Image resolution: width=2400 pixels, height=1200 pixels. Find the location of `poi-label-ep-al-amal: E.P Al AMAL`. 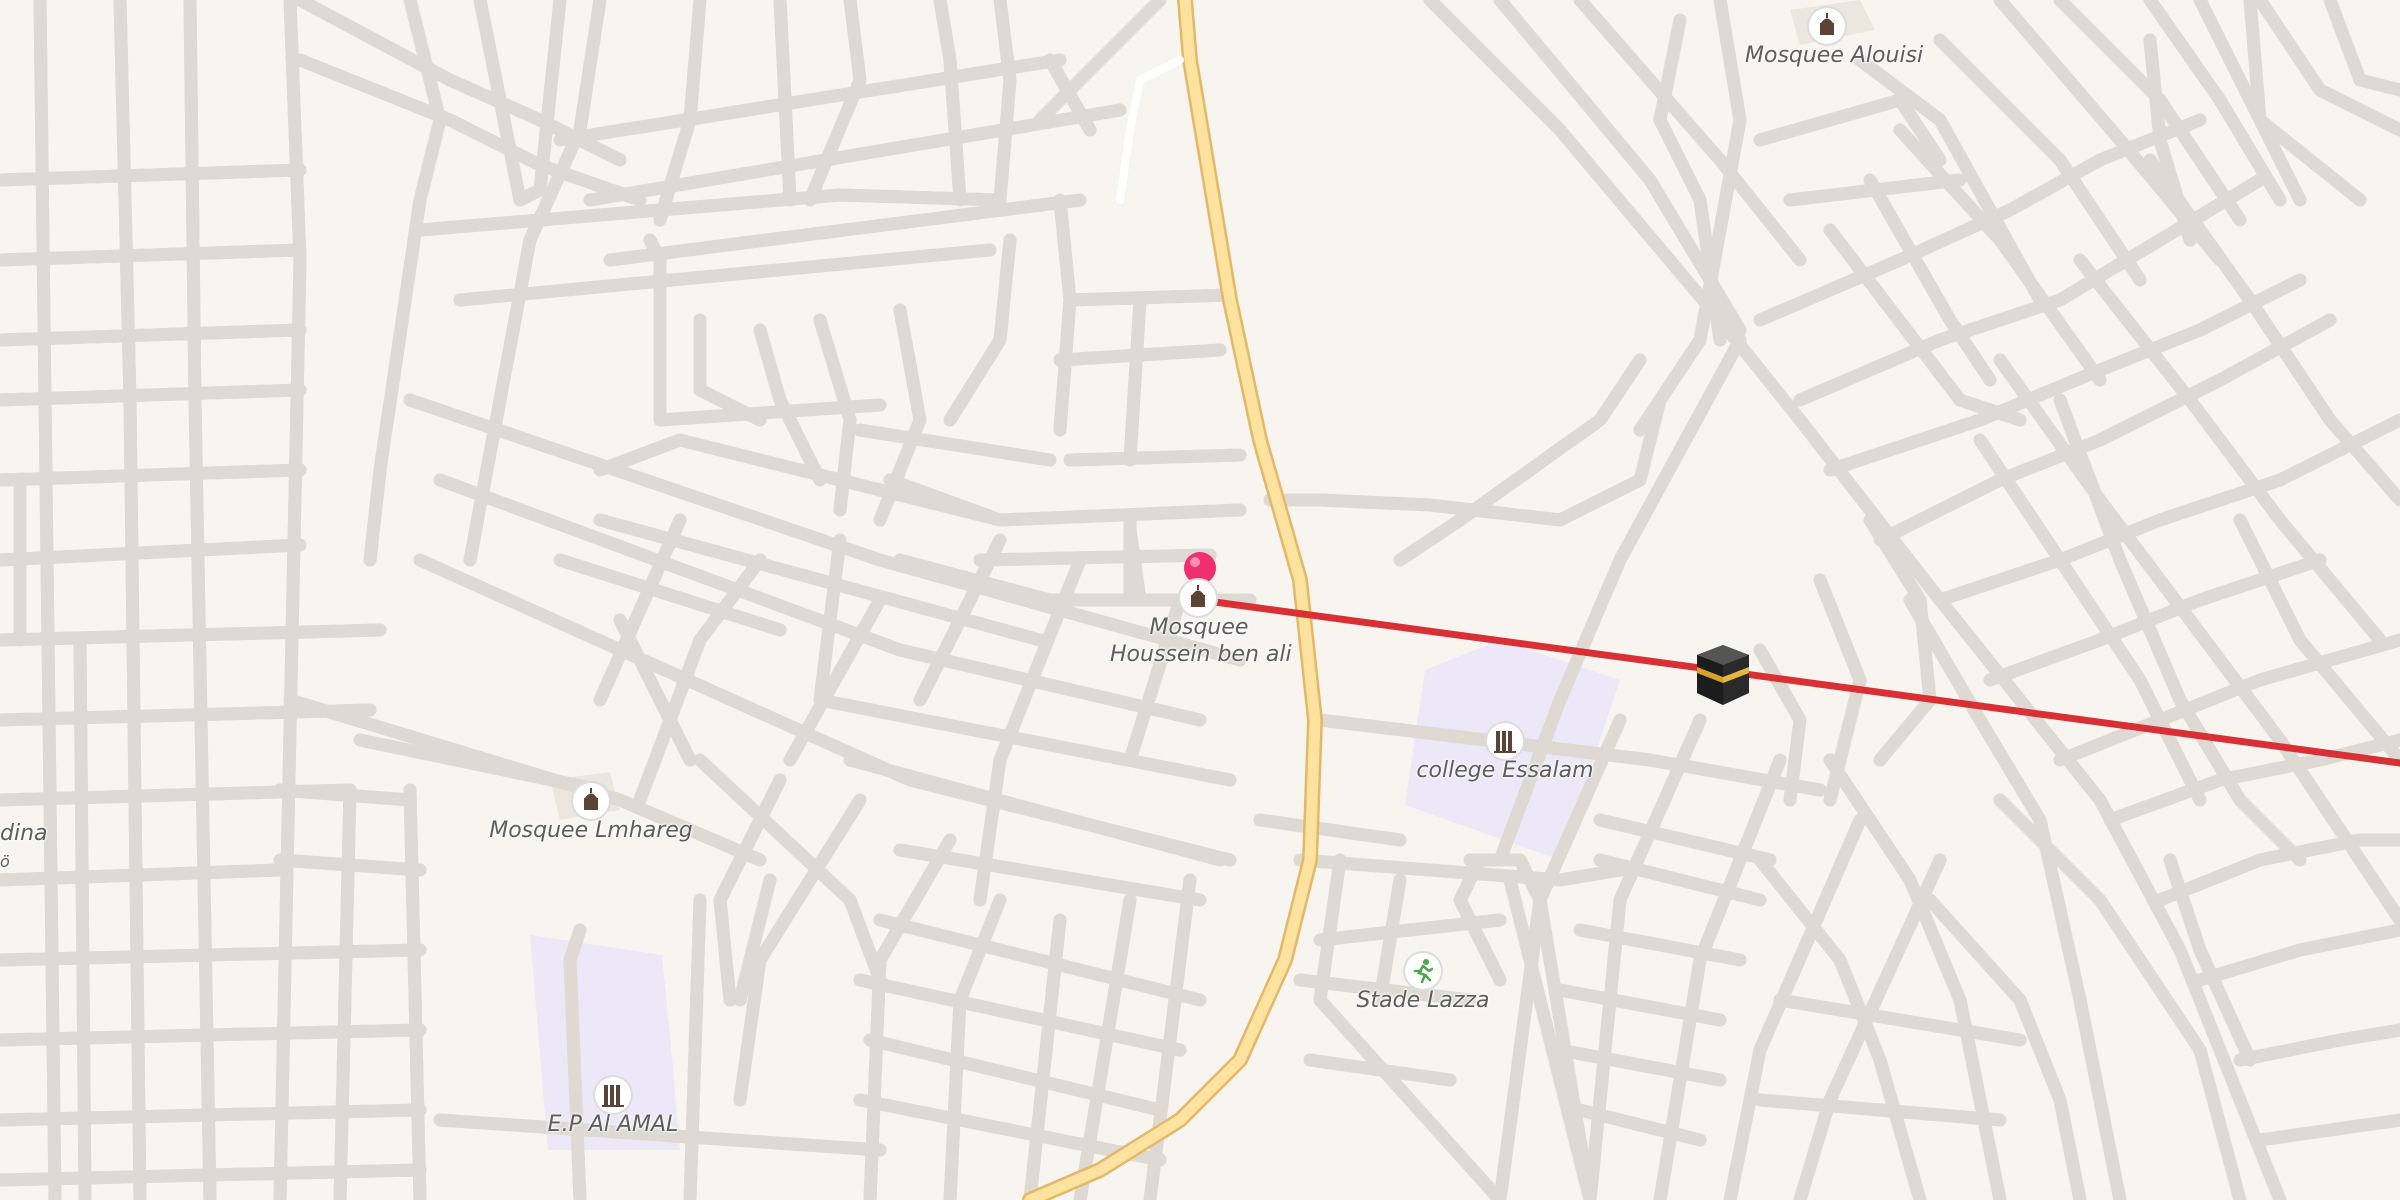

poi-label-ep-al-amal: E.P Al AMAL is located at coordinates (613, 1124).